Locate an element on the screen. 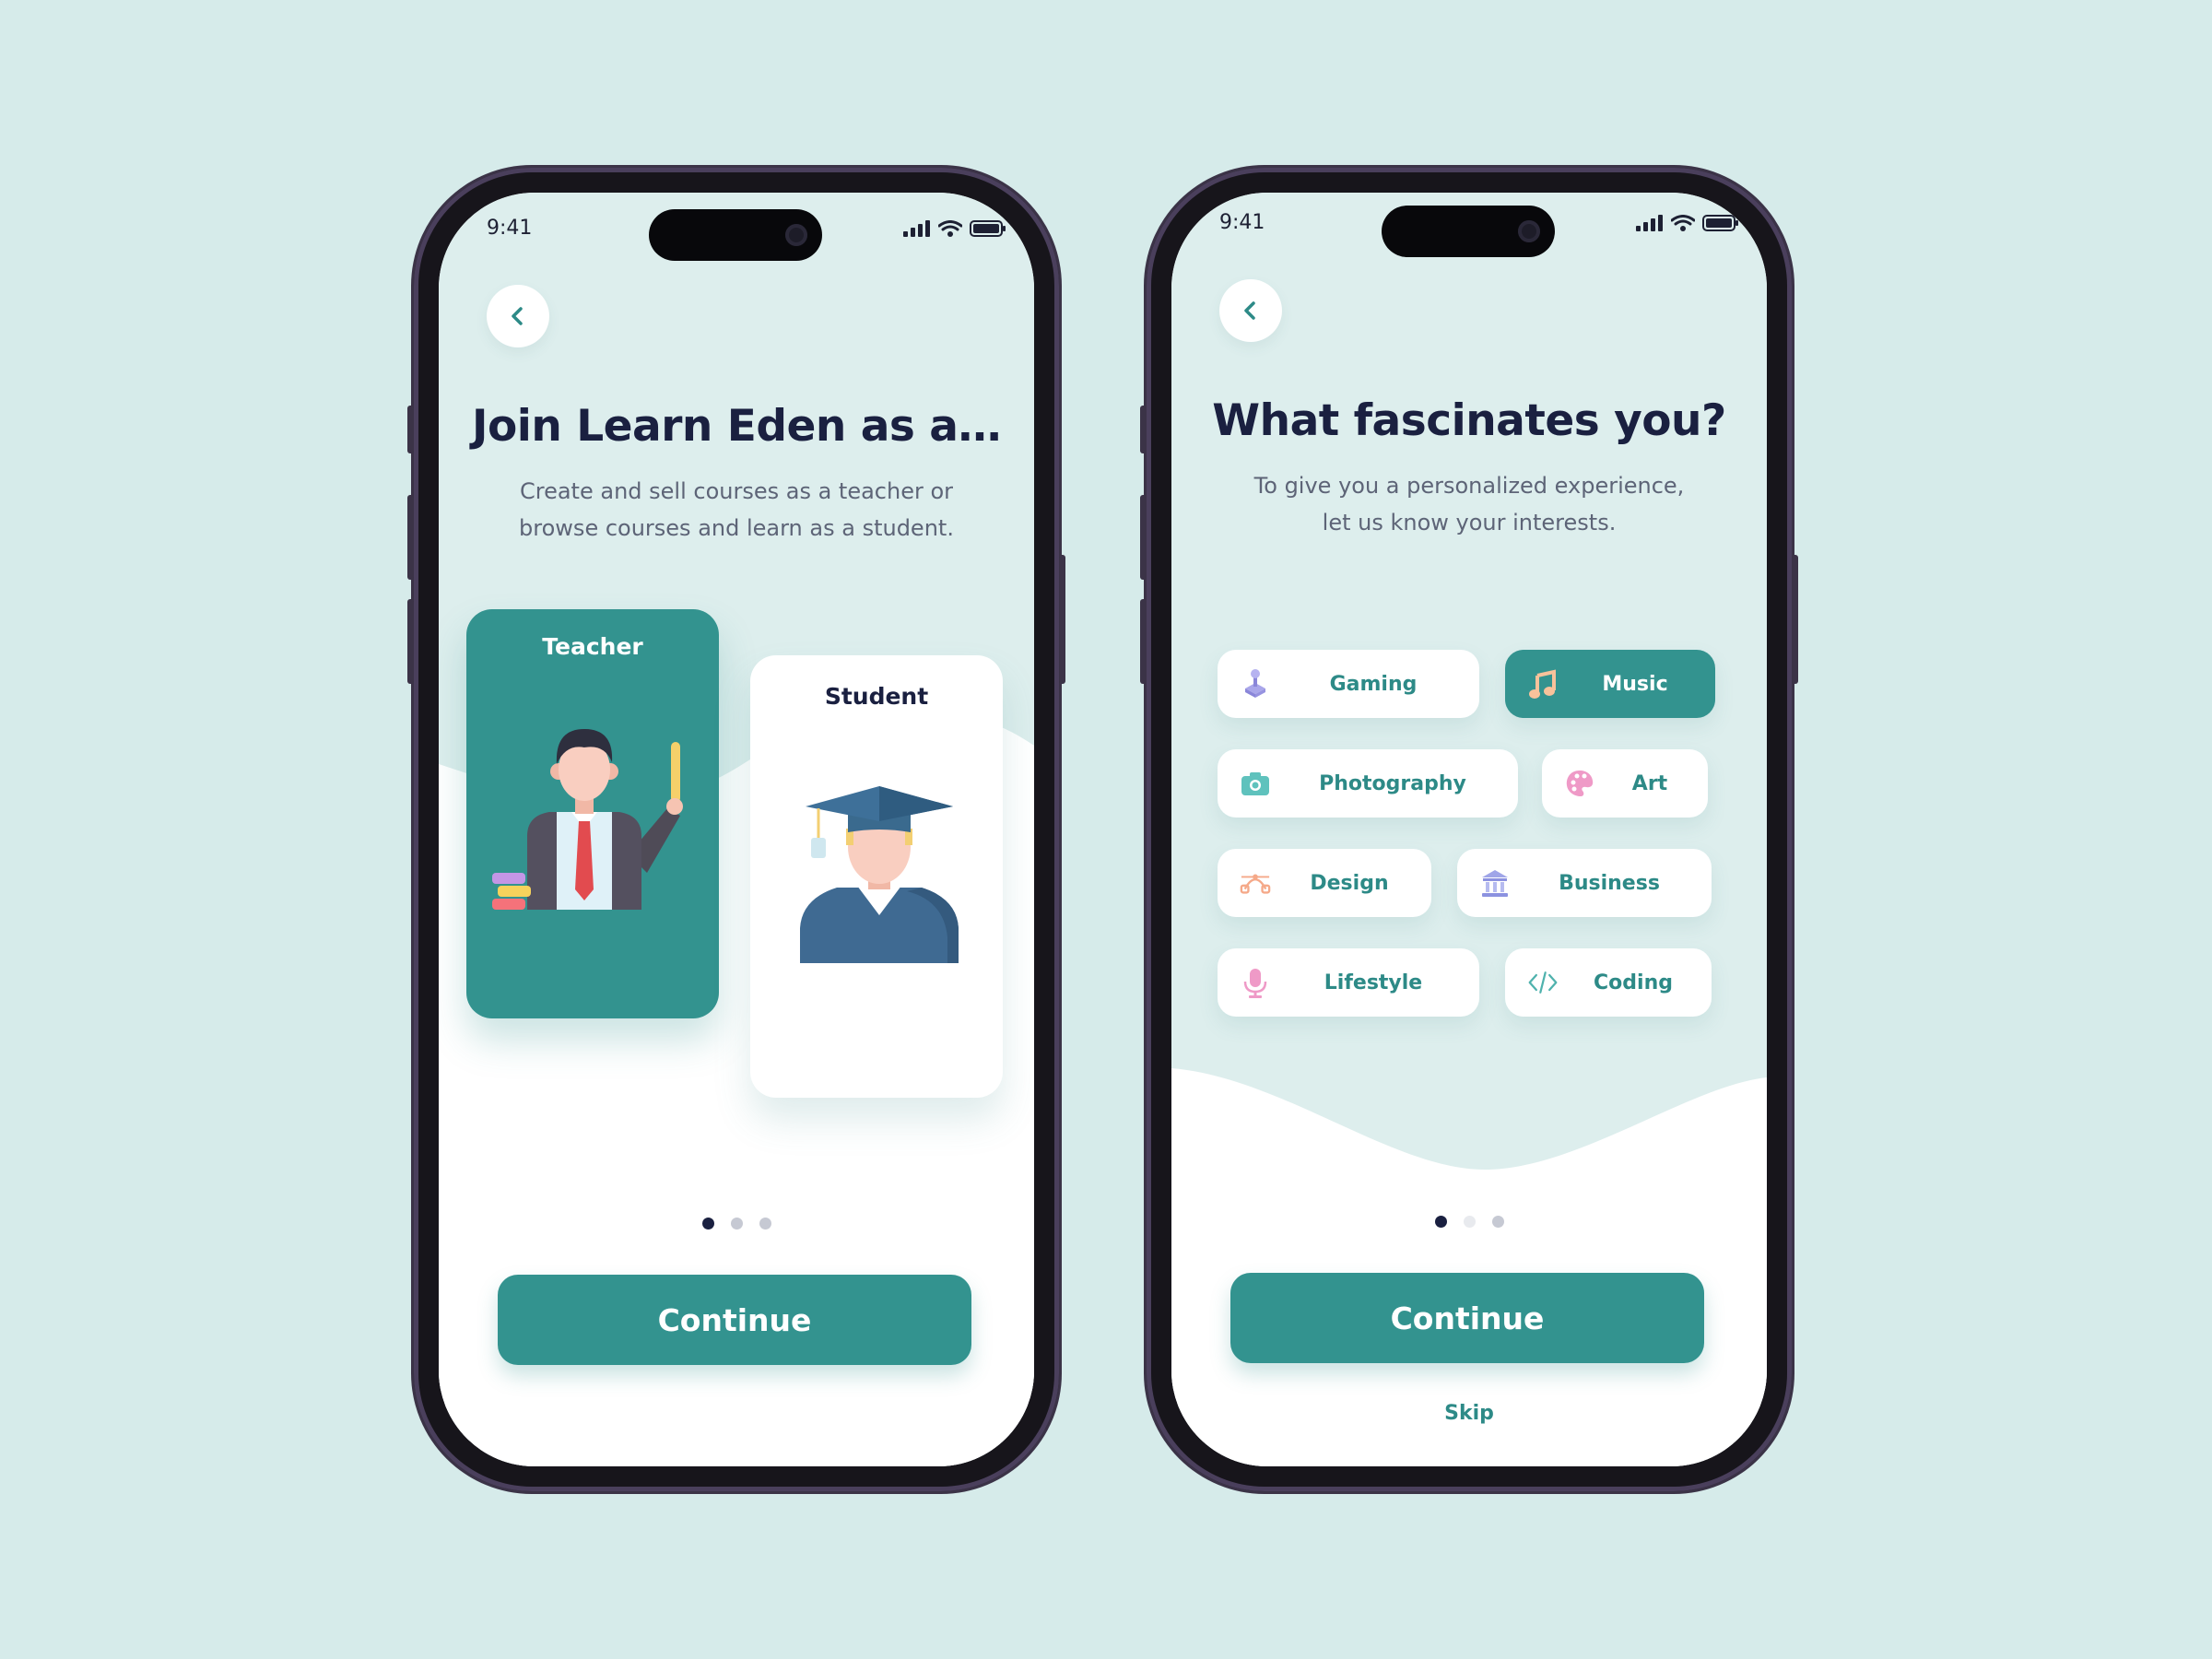  chip-label: Photography is located at coordinates (1392, 783).